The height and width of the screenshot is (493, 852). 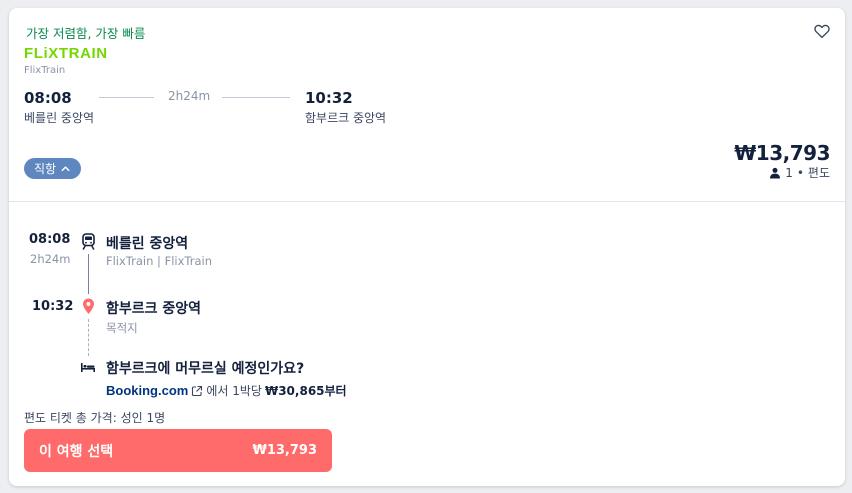 I want to click on select-trip-price: ₩13,793, so click(x=284, y=450).